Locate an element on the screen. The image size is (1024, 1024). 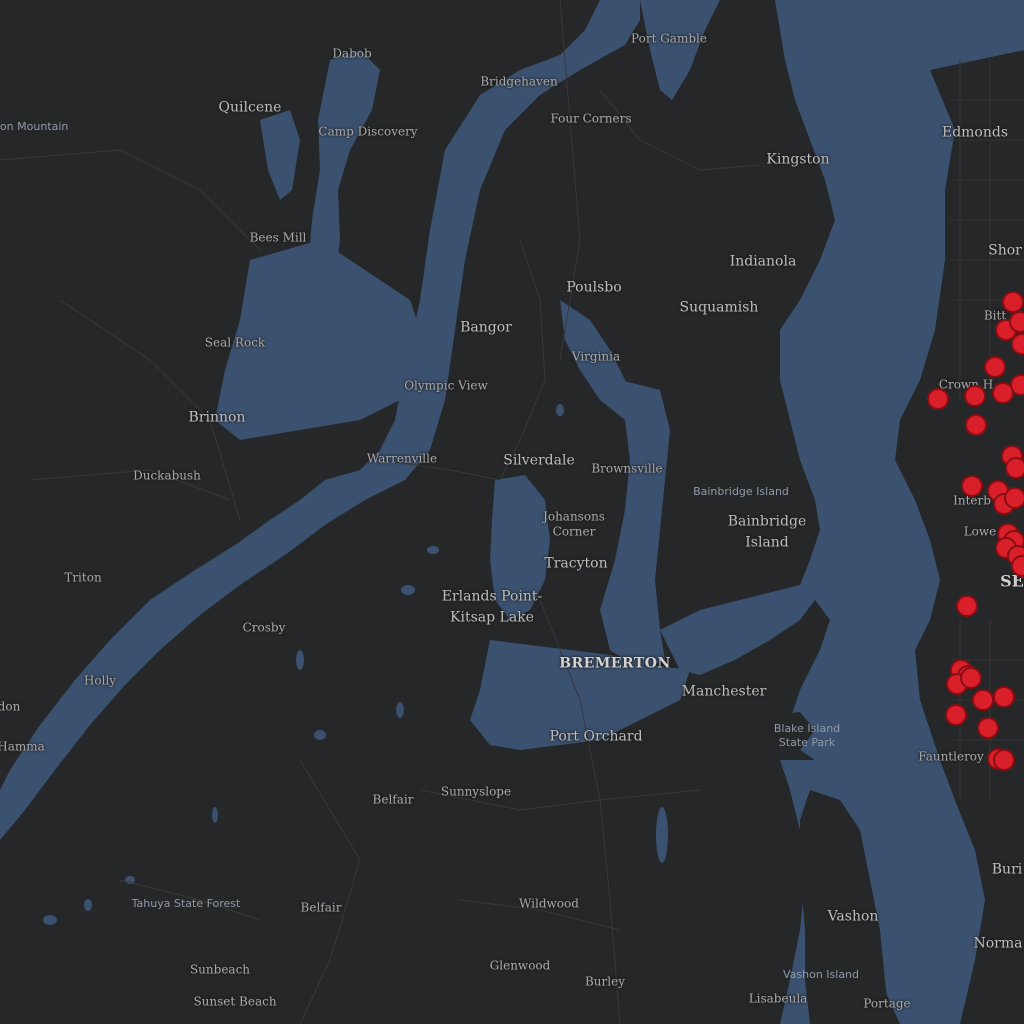
label-vashon-island: Vashon Island is located at coordinates (821, 975).